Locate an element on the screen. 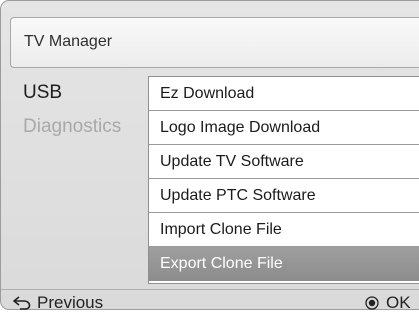 The image size is (419, 323). ok-label: OK is located at coordinates (398, 302).